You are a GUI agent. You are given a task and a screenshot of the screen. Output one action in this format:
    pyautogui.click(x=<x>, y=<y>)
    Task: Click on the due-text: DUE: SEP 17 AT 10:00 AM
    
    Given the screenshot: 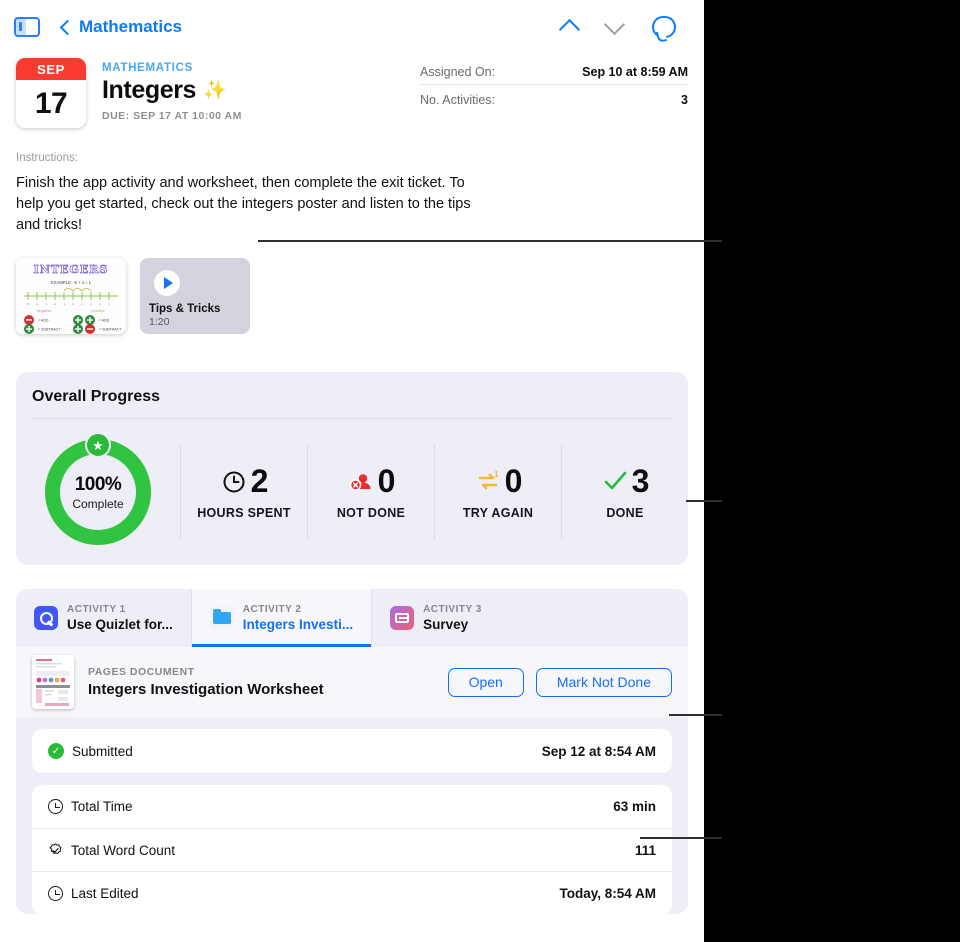 What is the action you would take?
    pyautogui.click(x=172, y=116)
    